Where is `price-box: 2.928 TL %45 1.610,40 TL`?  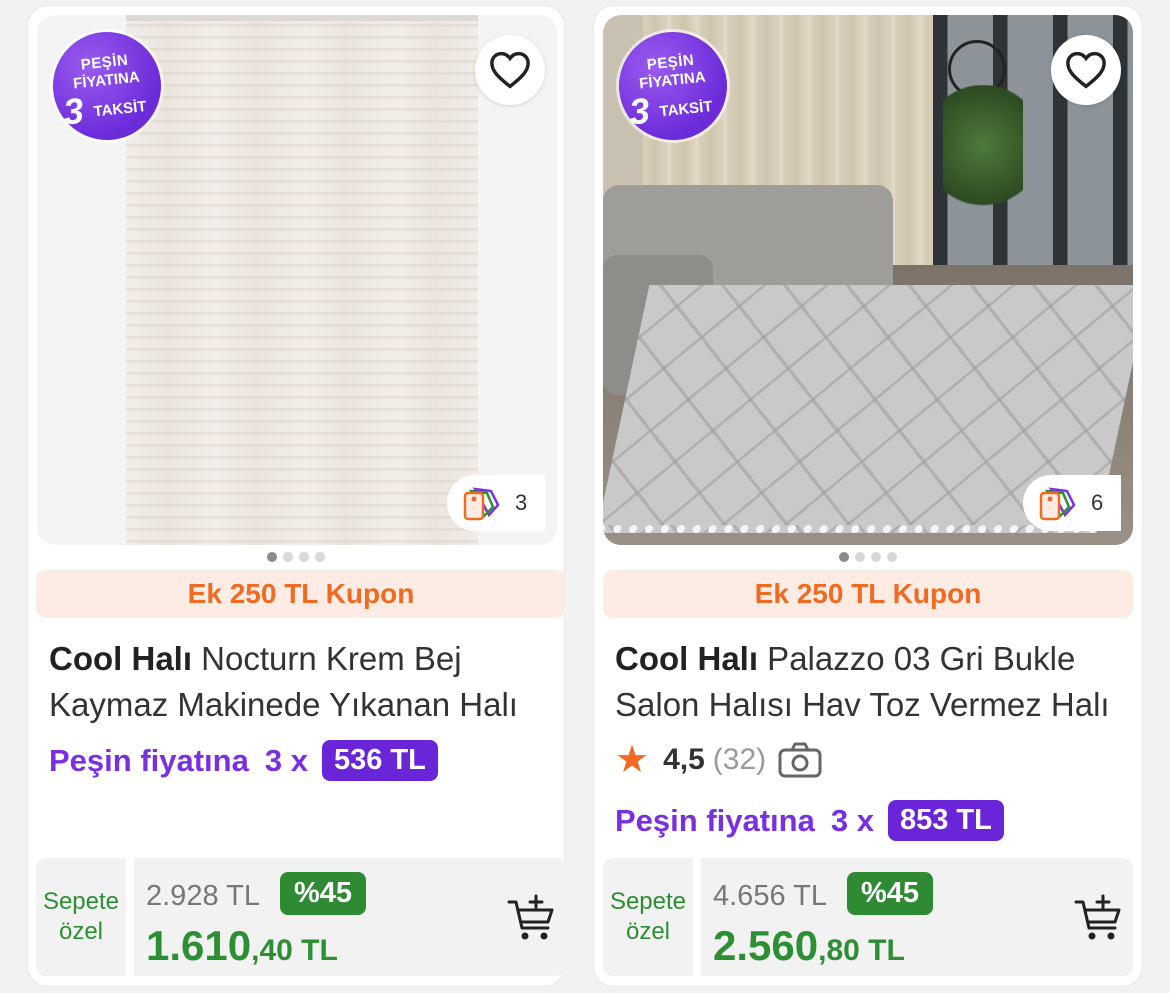 price-box: 2.928 TL %45 1.610,40 TL is located at coordinates (350, 917).